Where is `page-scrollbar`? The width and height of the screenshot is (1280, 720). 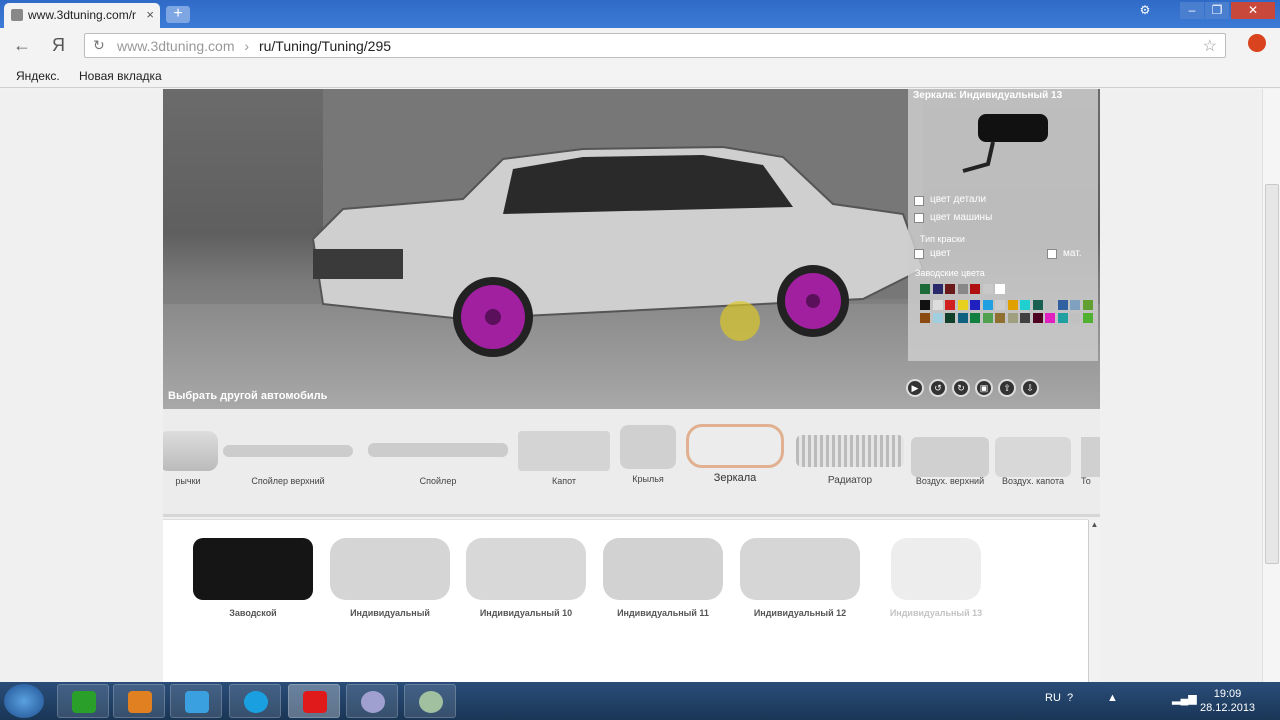
page-scrollbar is located at coordinates (1271, 385).